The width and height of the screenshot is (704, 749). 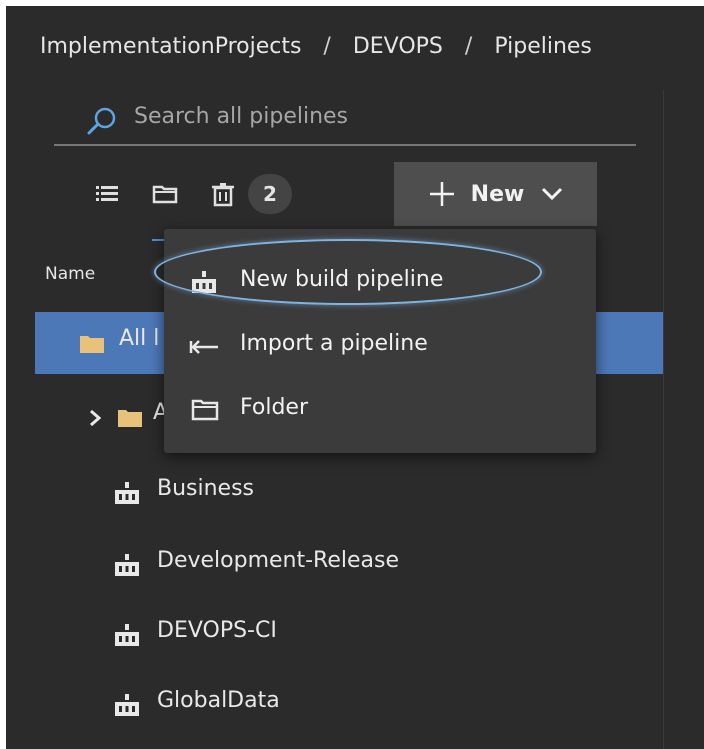 I want to click on new-button: New, so click(x=495, y=194).